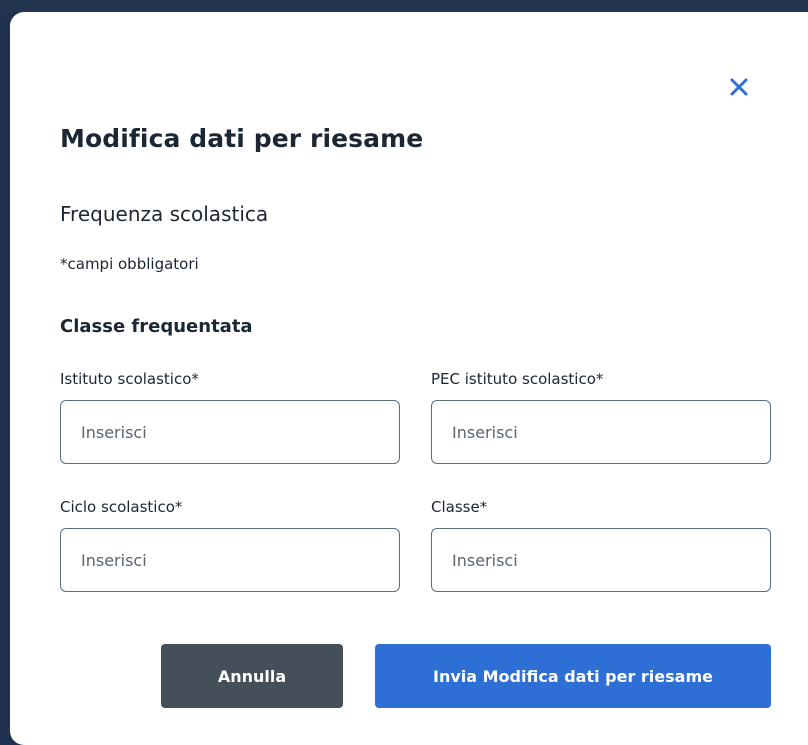 The height and width of the screenshot is (745, 808). What do you see at coordinates (129, 264) in the screenshot?
I see `required-fields-note: *campi obbligatori` at bounding box center [129, 264].